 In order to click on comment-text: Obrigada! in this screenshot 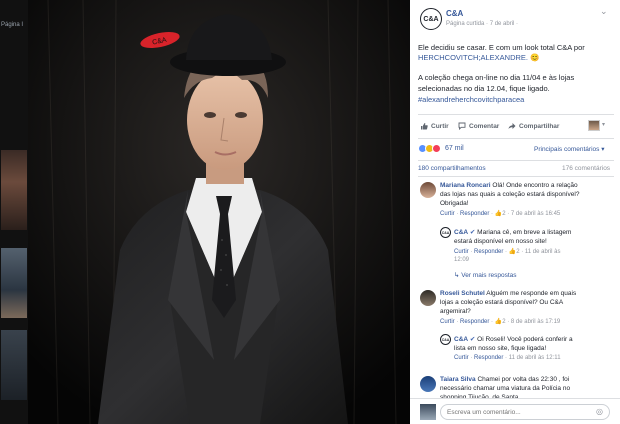, I will do `click(454, 203)`.